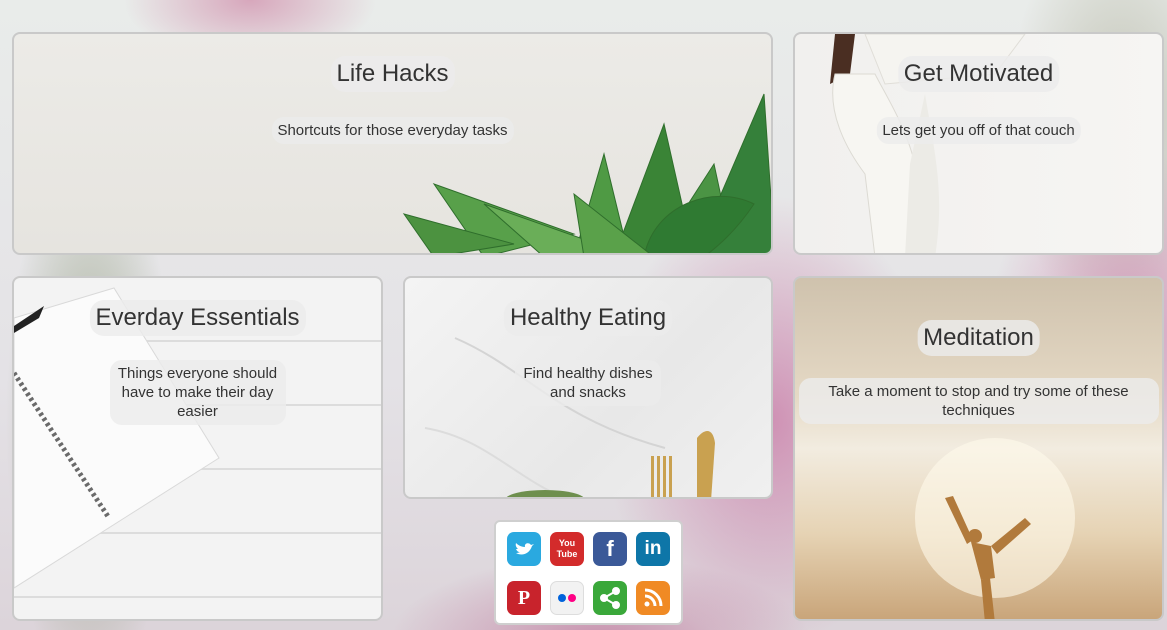  I want to click on pinterest-icon: P, so click(524, 598).